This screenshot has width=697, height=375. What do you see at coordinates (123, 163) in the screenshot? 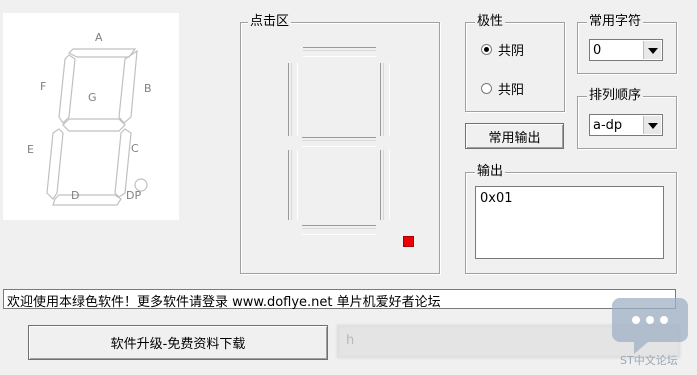
I see `preview-seg-c` at bounding box center [123, 163].